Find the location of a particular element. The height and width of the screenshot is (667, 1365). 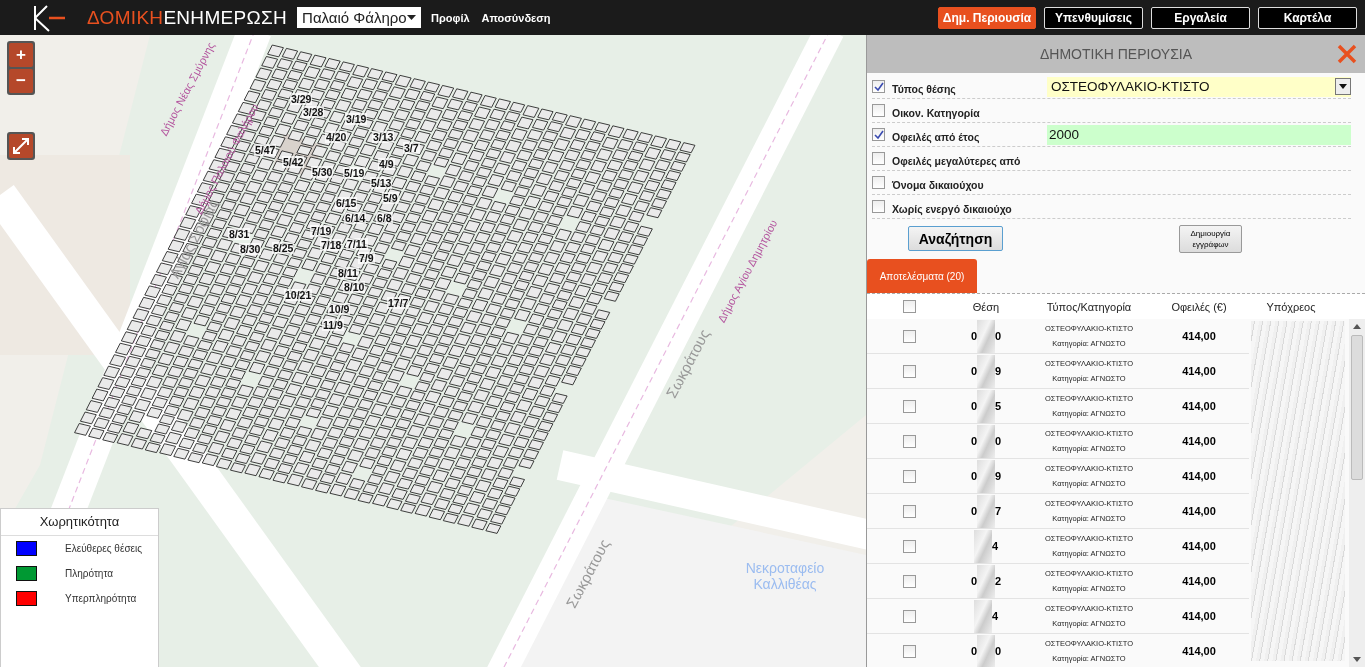

caret-icon is located at coordinates (412, 17).